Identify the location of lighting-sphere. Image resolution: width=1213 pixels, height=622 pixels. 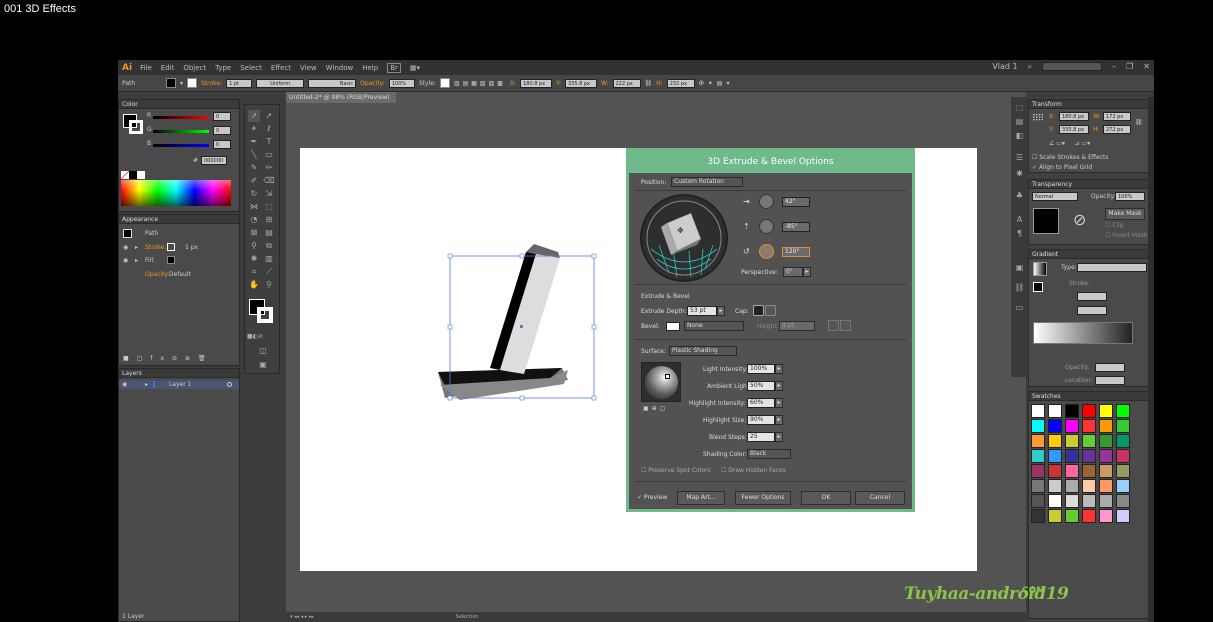
(661, 382).